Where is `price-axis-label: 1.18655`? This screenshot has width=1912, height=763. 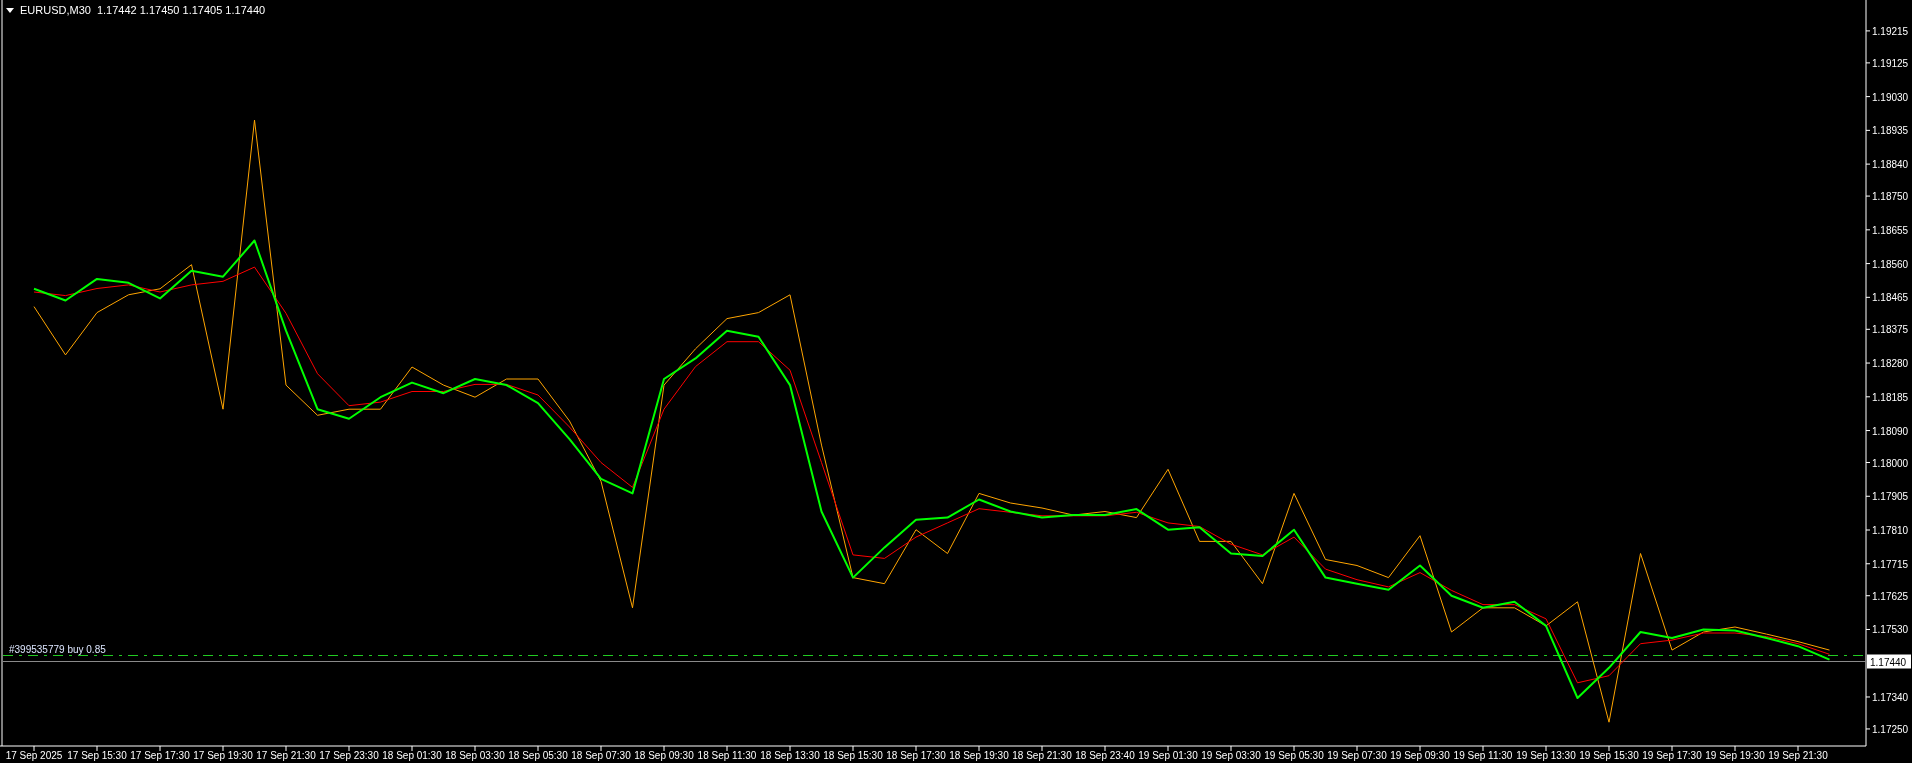 price-axis-label: 1.18655 is located at coordinates (1890, 230).